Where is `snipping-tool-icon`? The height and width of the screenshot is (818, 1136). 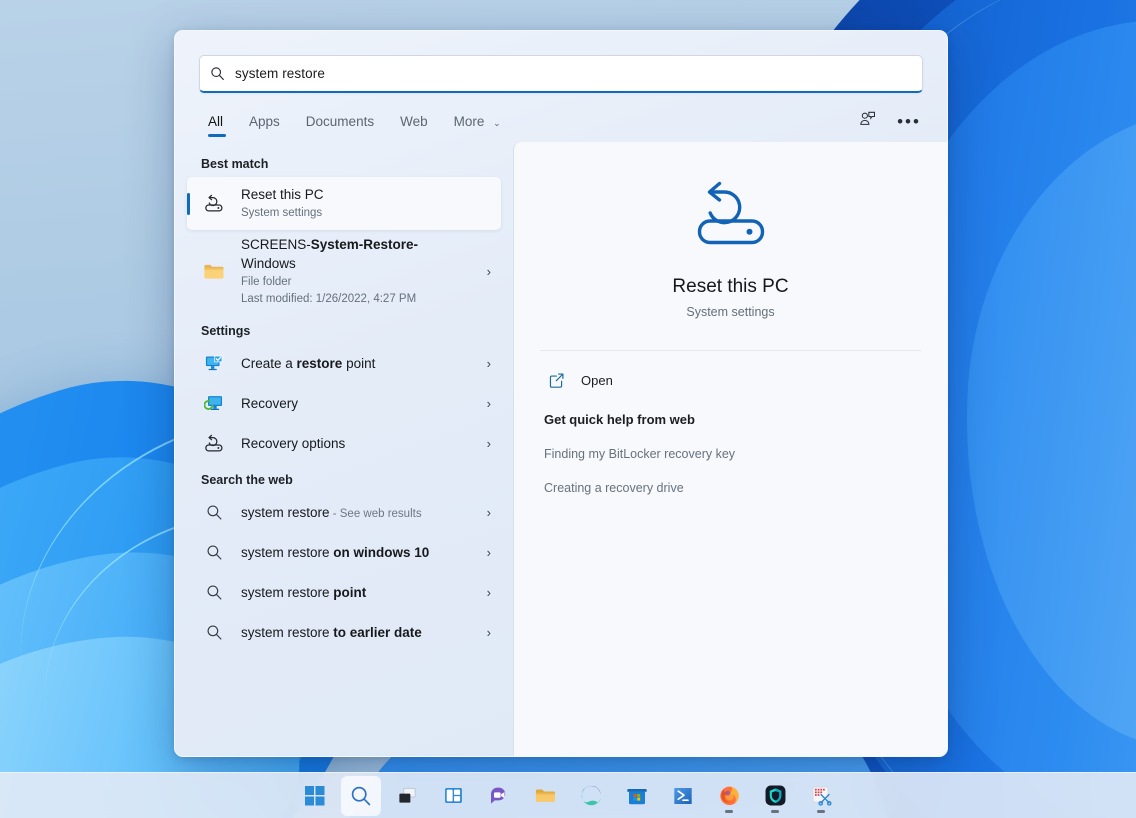
snipping-tool-icon is located at coordinates (822, 796).